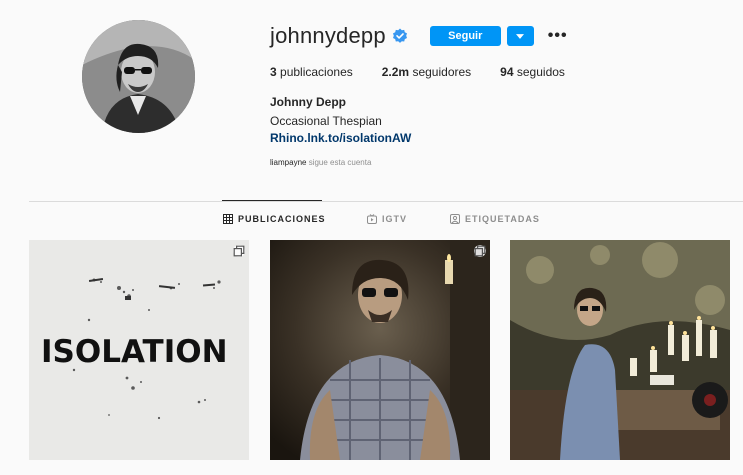 This screenshot has width=743, height=475. I want to click on following-stat: 94 seguidos, so click(532, 72).